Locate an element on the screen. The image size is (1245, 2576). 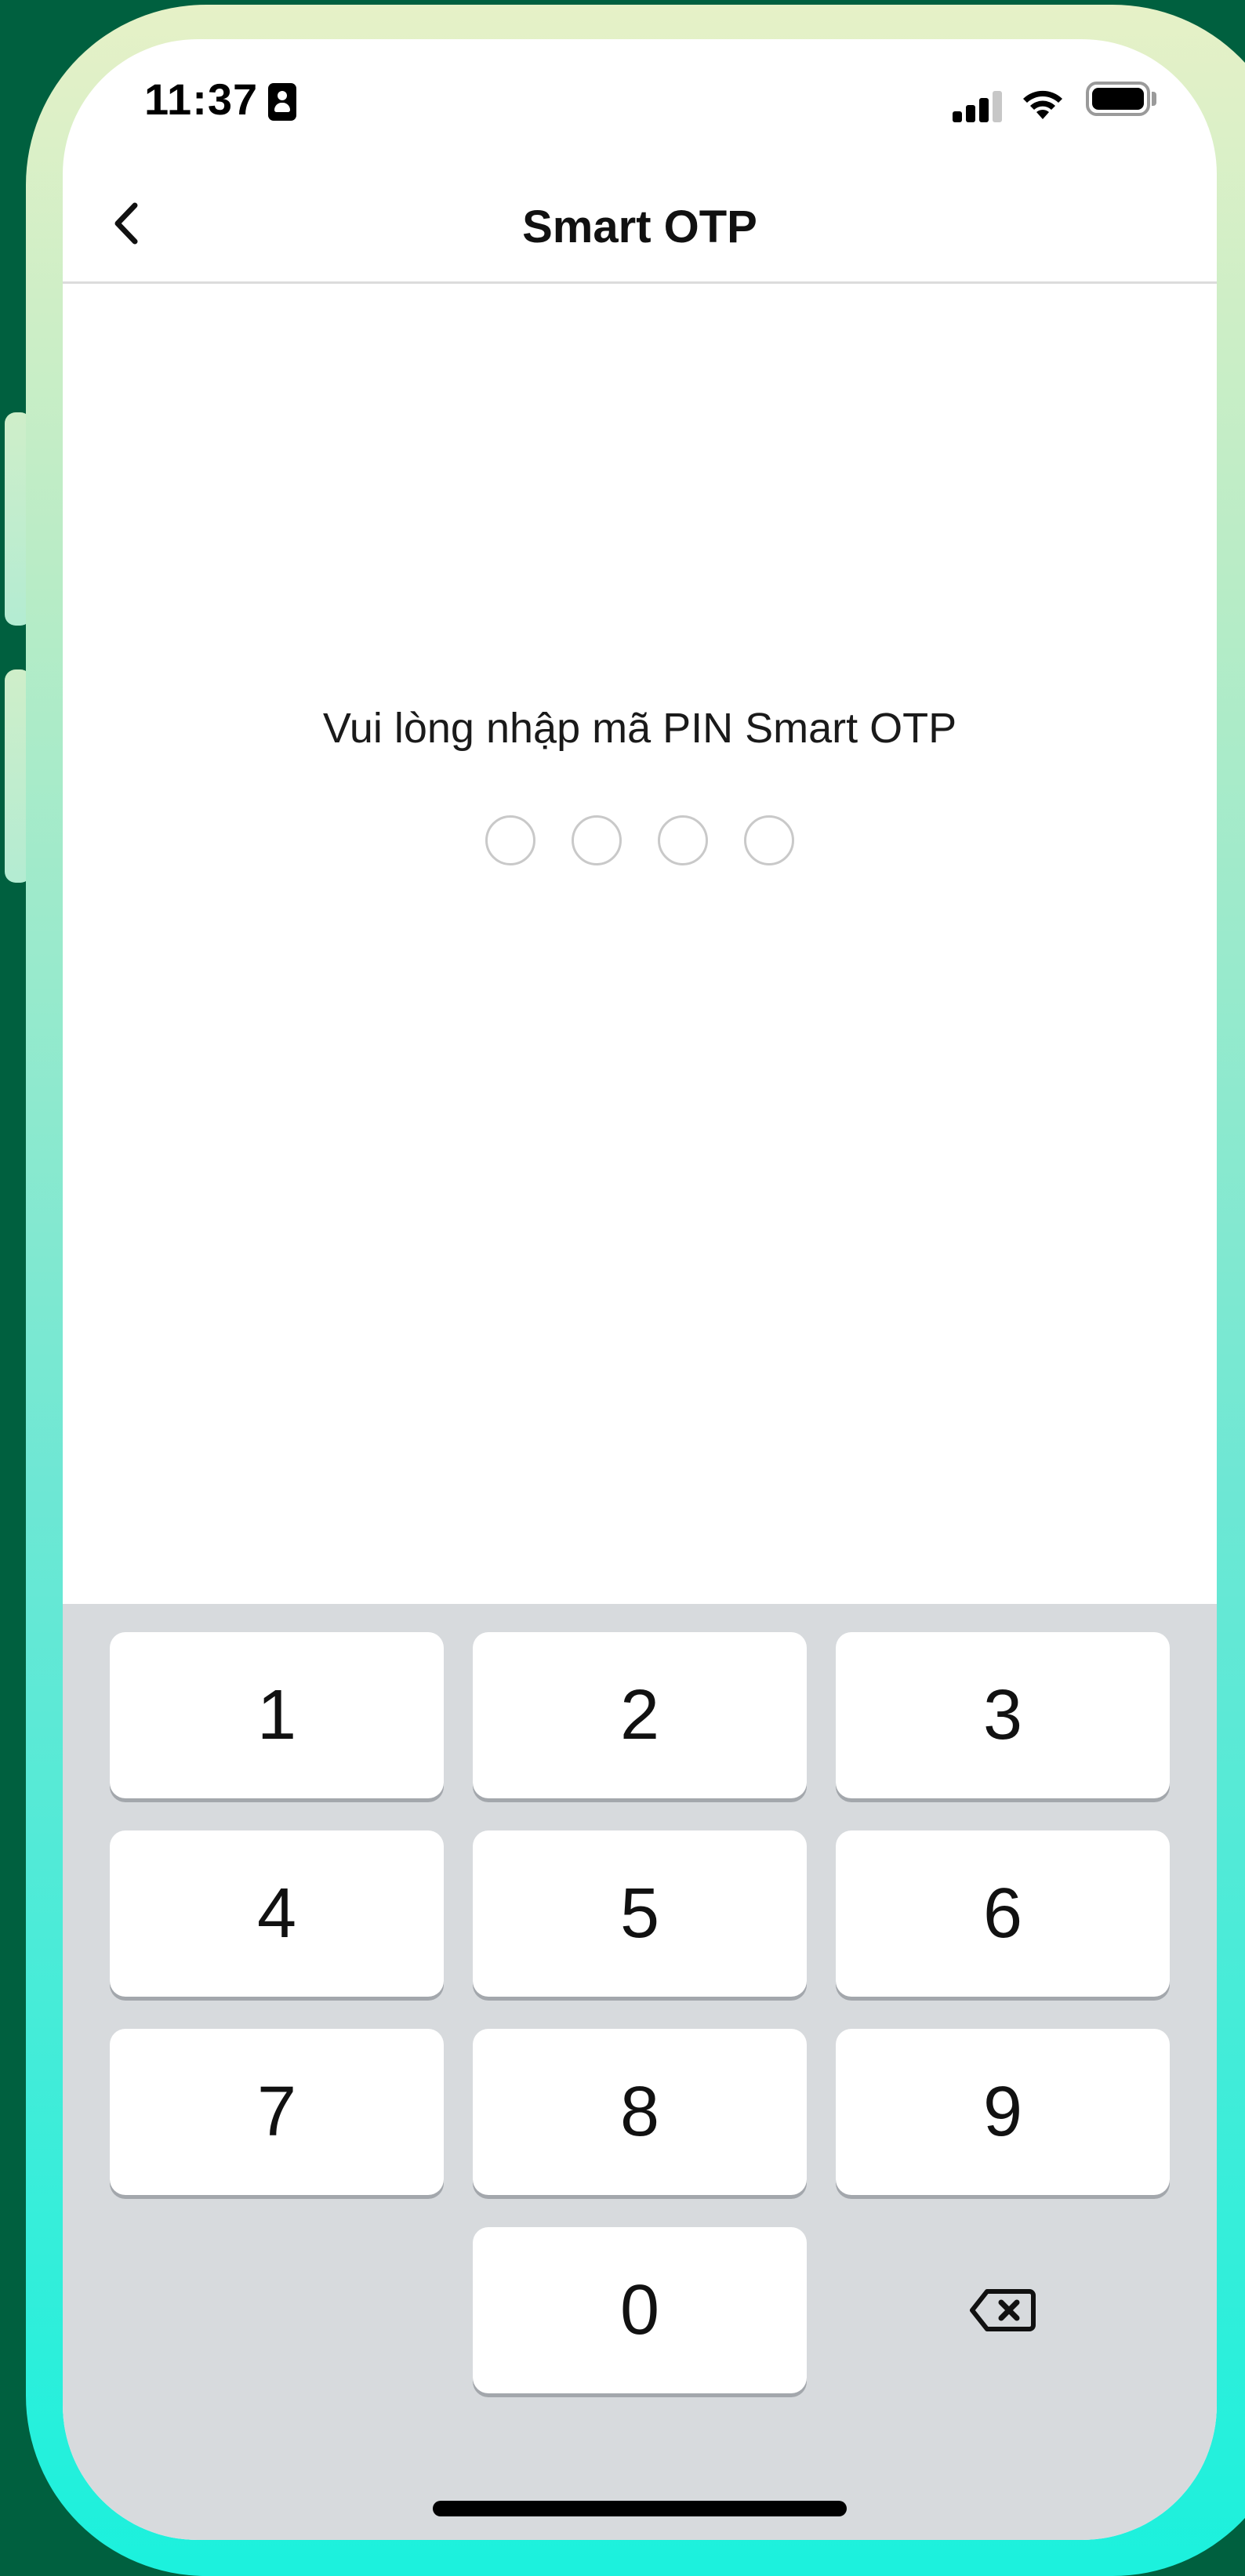
pin-prompt: Vui lòng nhập mã PIN Smart OTP is located at coordinates (639, 728).